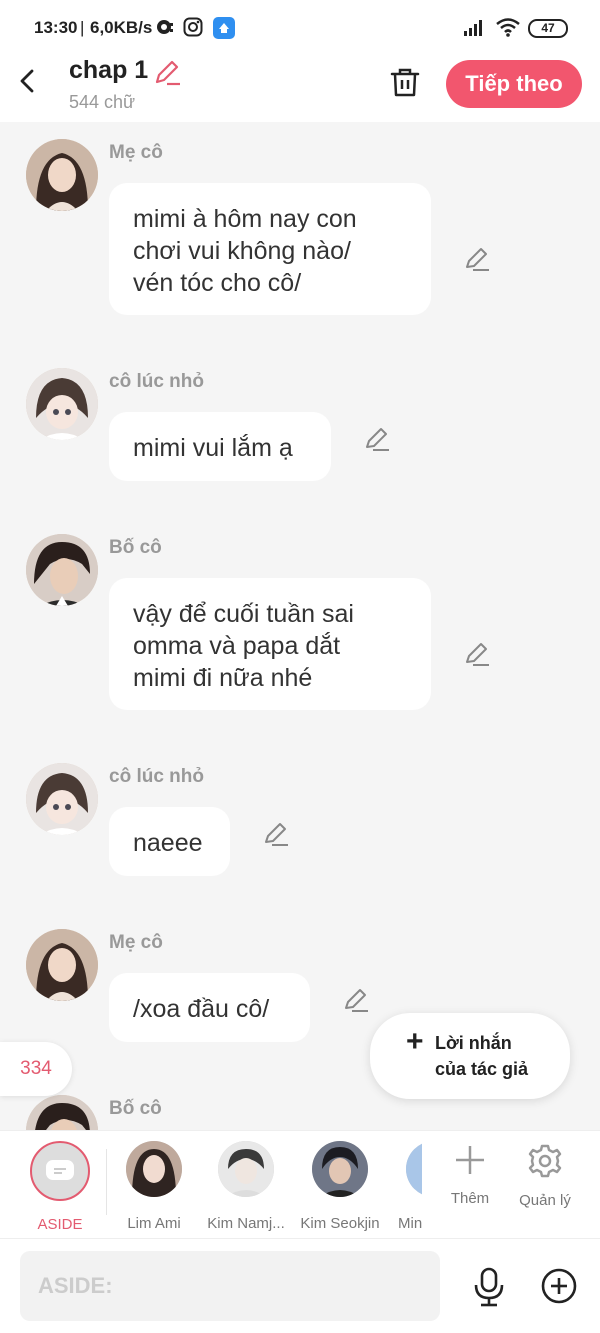 This screenshot has height=1333, width=600. I want to click on trash-icon, so click(405, 82).